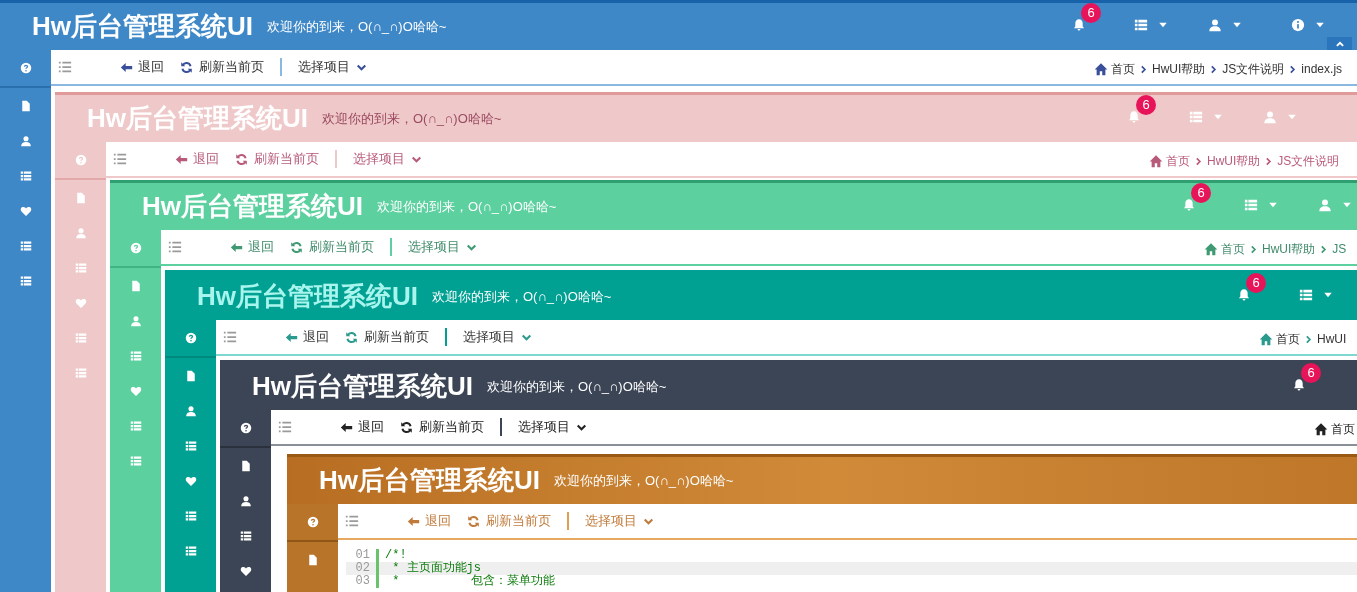  I want to click on help-icon, so click(25, 68).